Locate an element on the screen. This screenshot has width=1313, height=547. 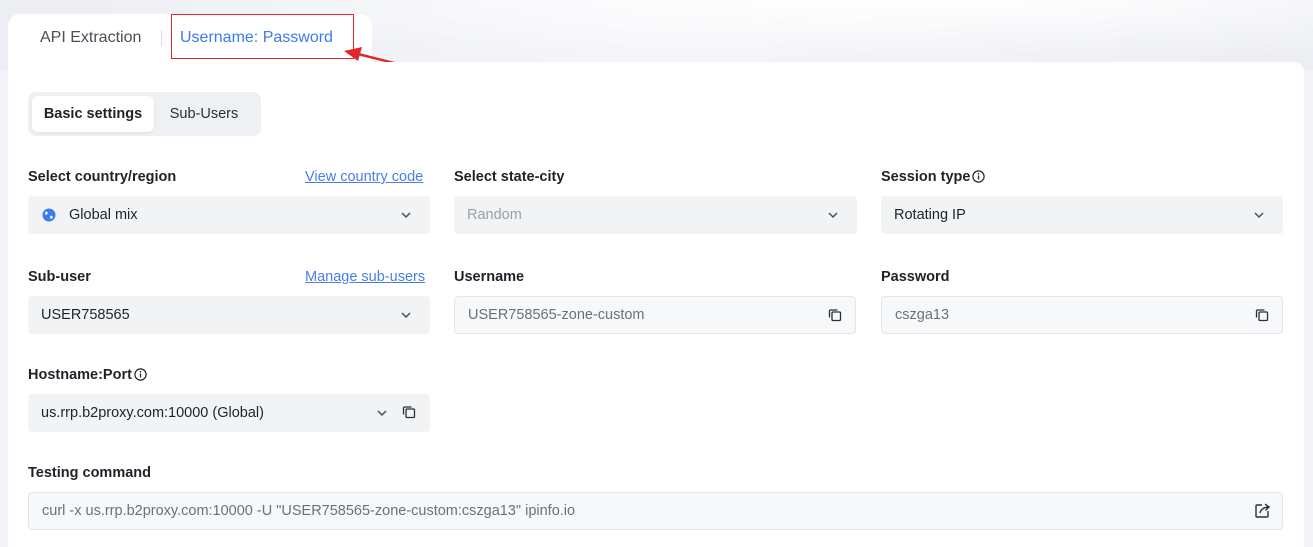
hostname-port-value: us.rrp.b2proxy.com:10000 (Global) is located at coordinates (152, 413).